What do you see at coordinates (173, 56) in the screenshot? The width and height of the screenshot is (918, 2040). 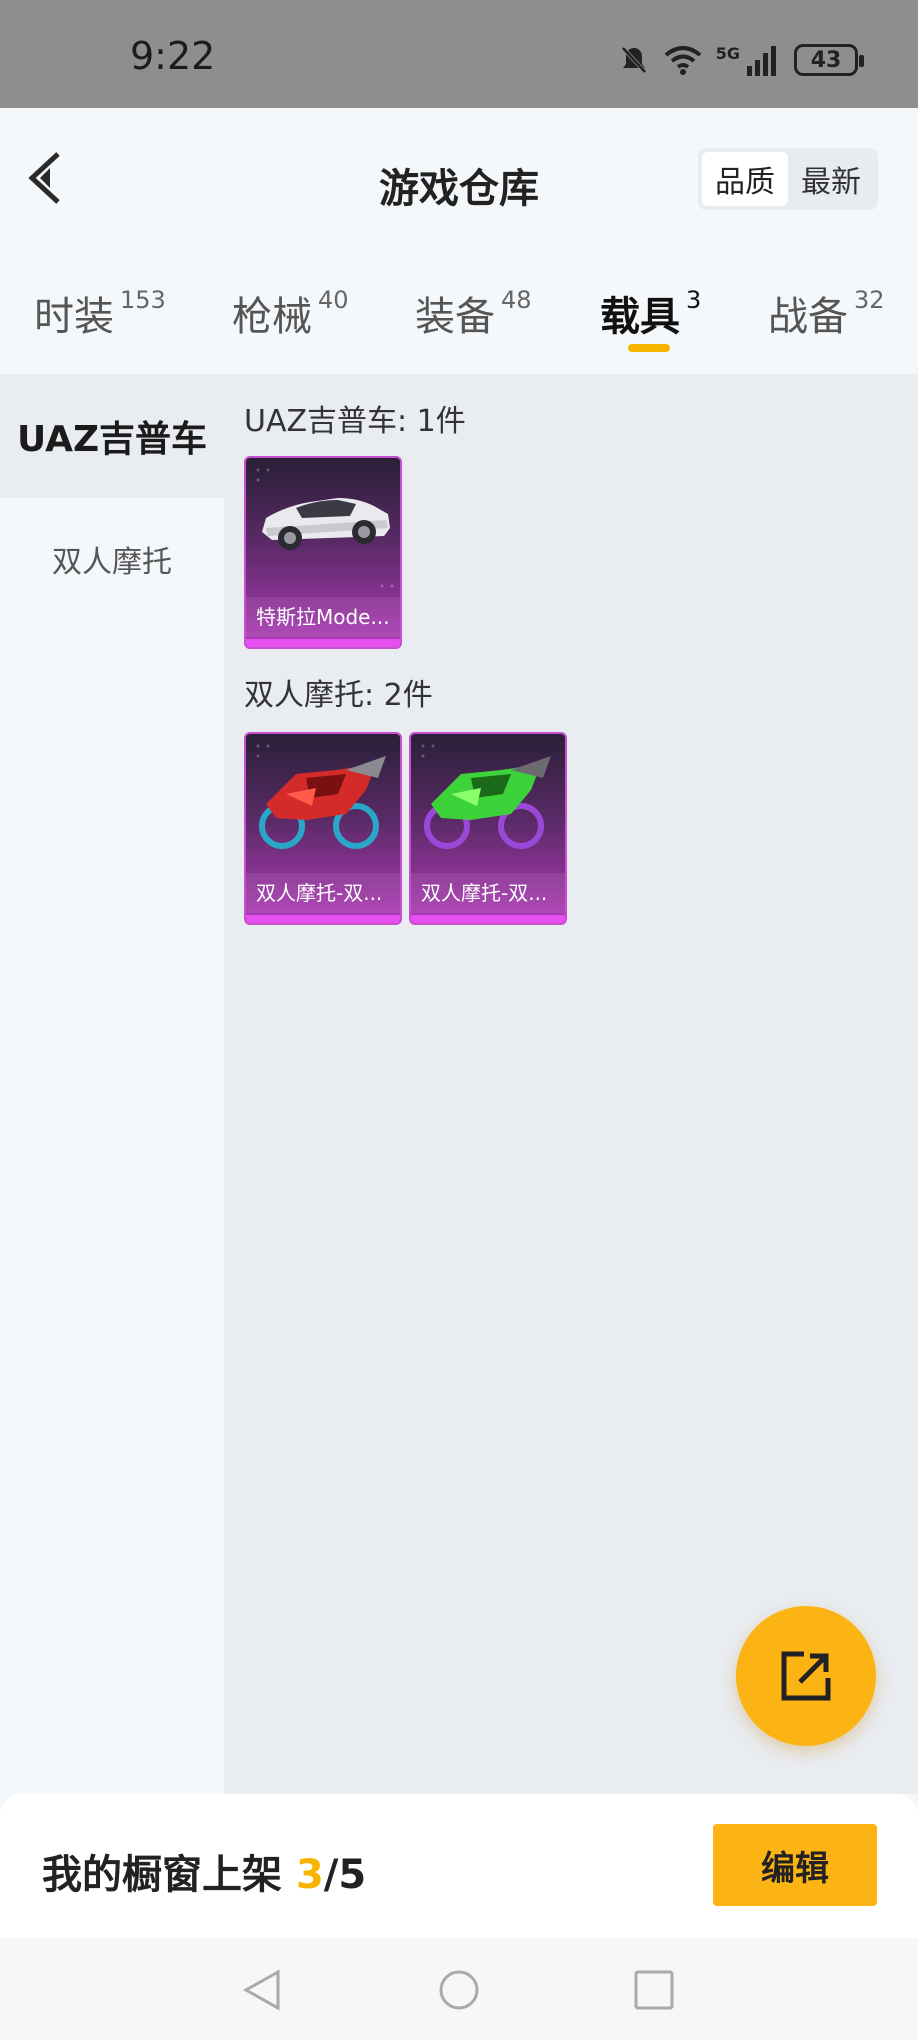 I see `status-time: 9:22` at bounding box center [173, 56].